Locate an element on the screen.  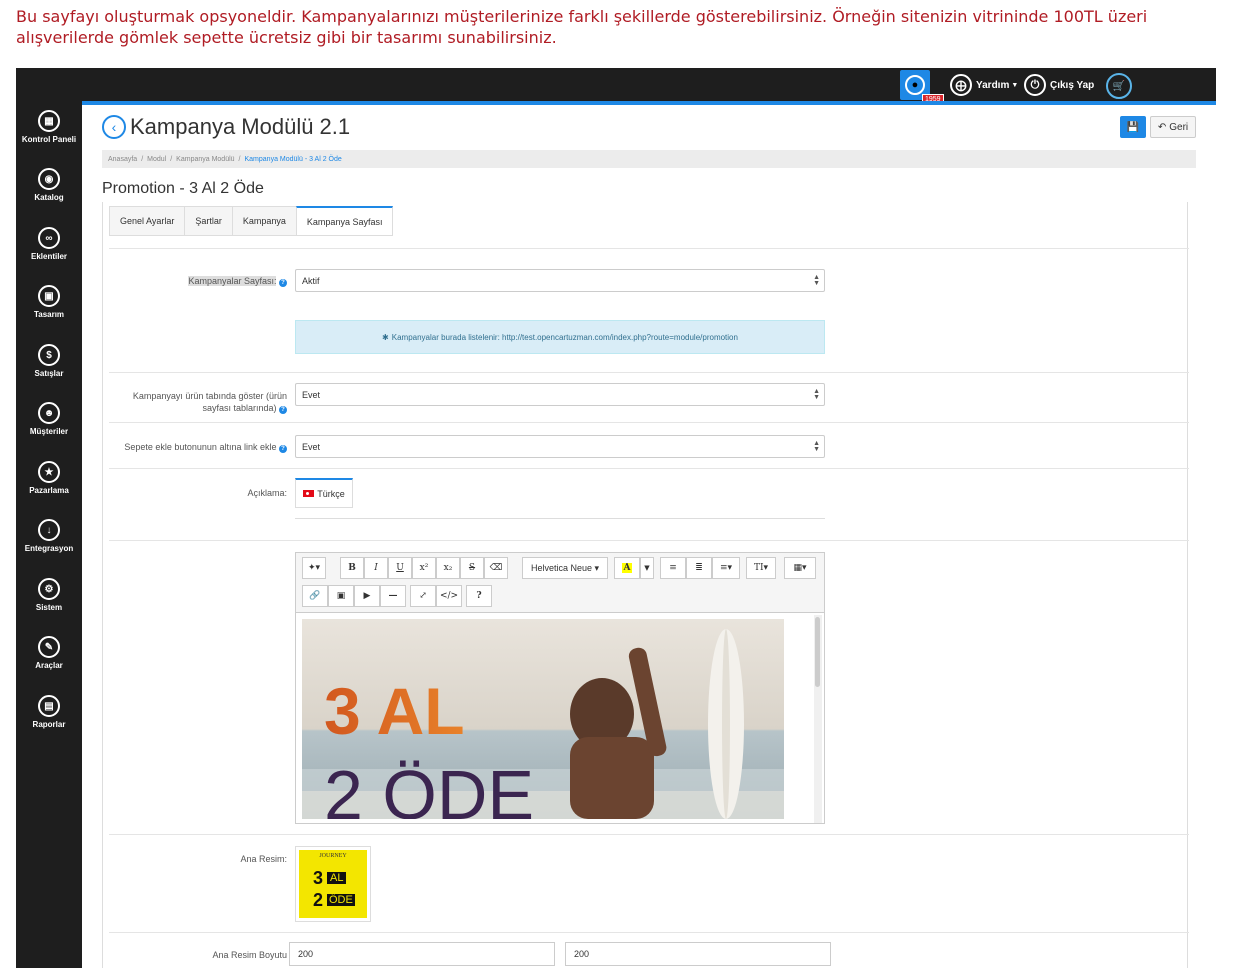
campaign-thumbnail-image: JOURNEY 3 AL 2 ÖDE is located at coordinates (333, 884).